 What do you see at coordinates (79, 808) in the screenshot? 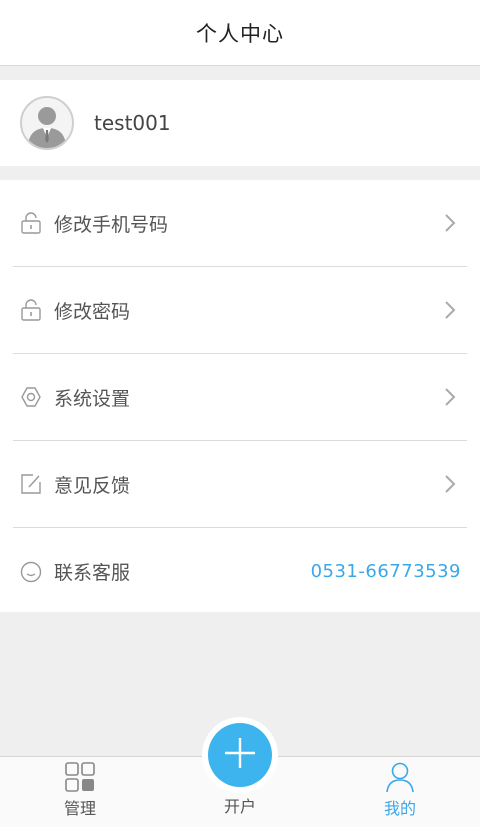
I see `tab-label: 管理` at bounding box center [79, 808].